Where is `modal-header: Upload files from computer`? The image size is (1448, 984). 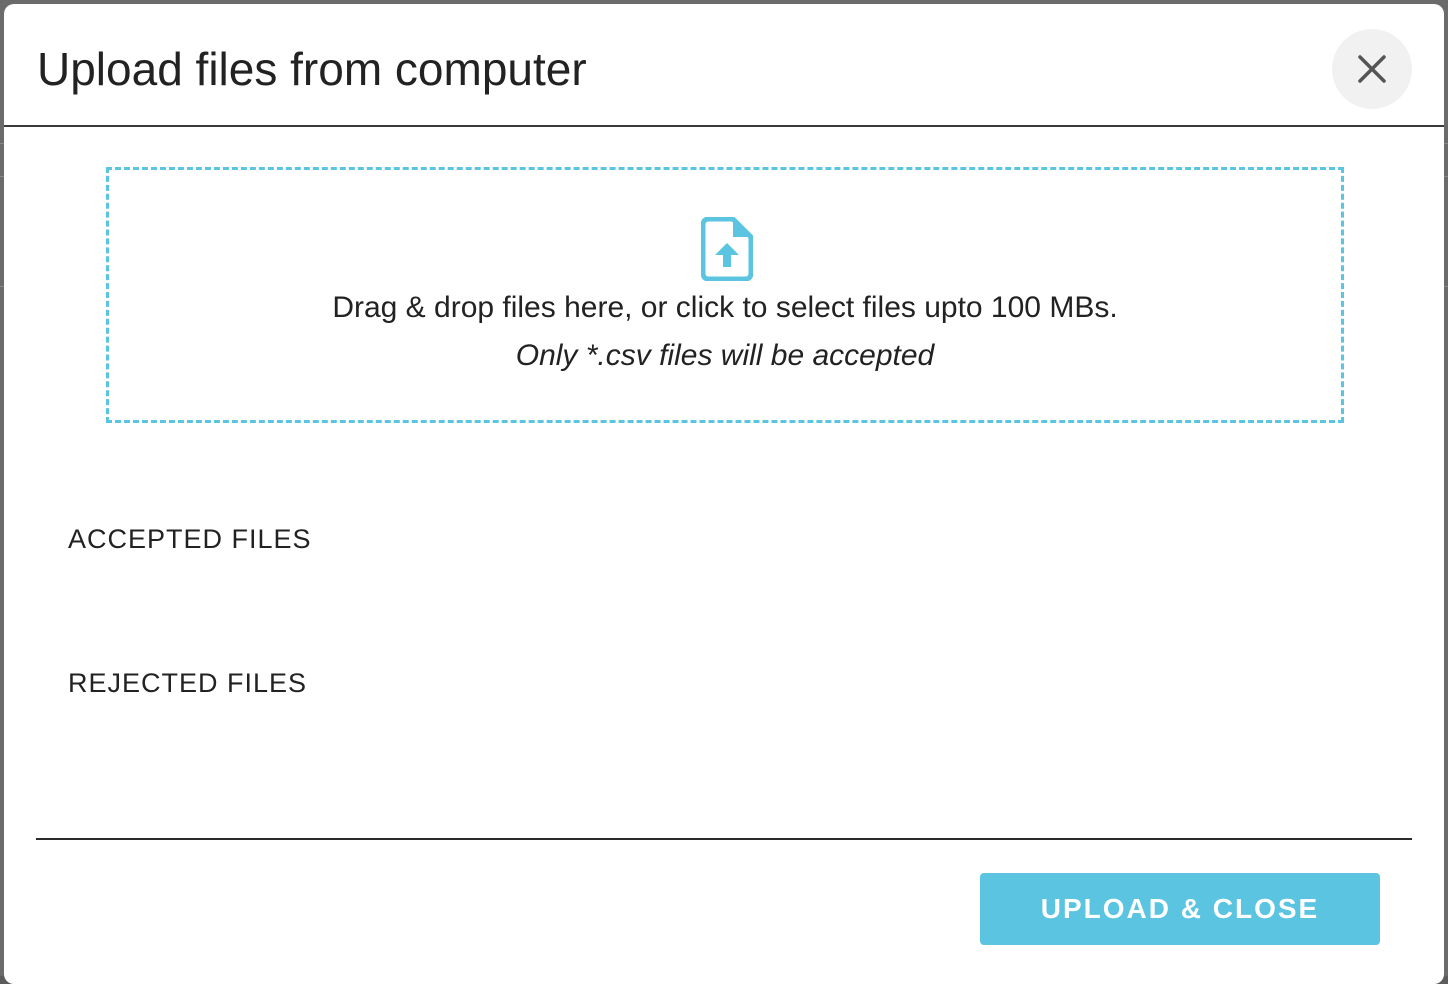 modal-header: Upload files from computer is located at coordinates (724, 65).